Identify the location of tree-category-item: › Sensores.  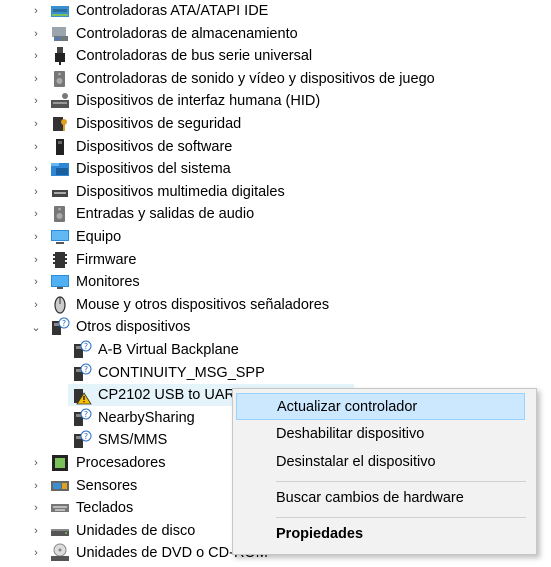
(86, 486).